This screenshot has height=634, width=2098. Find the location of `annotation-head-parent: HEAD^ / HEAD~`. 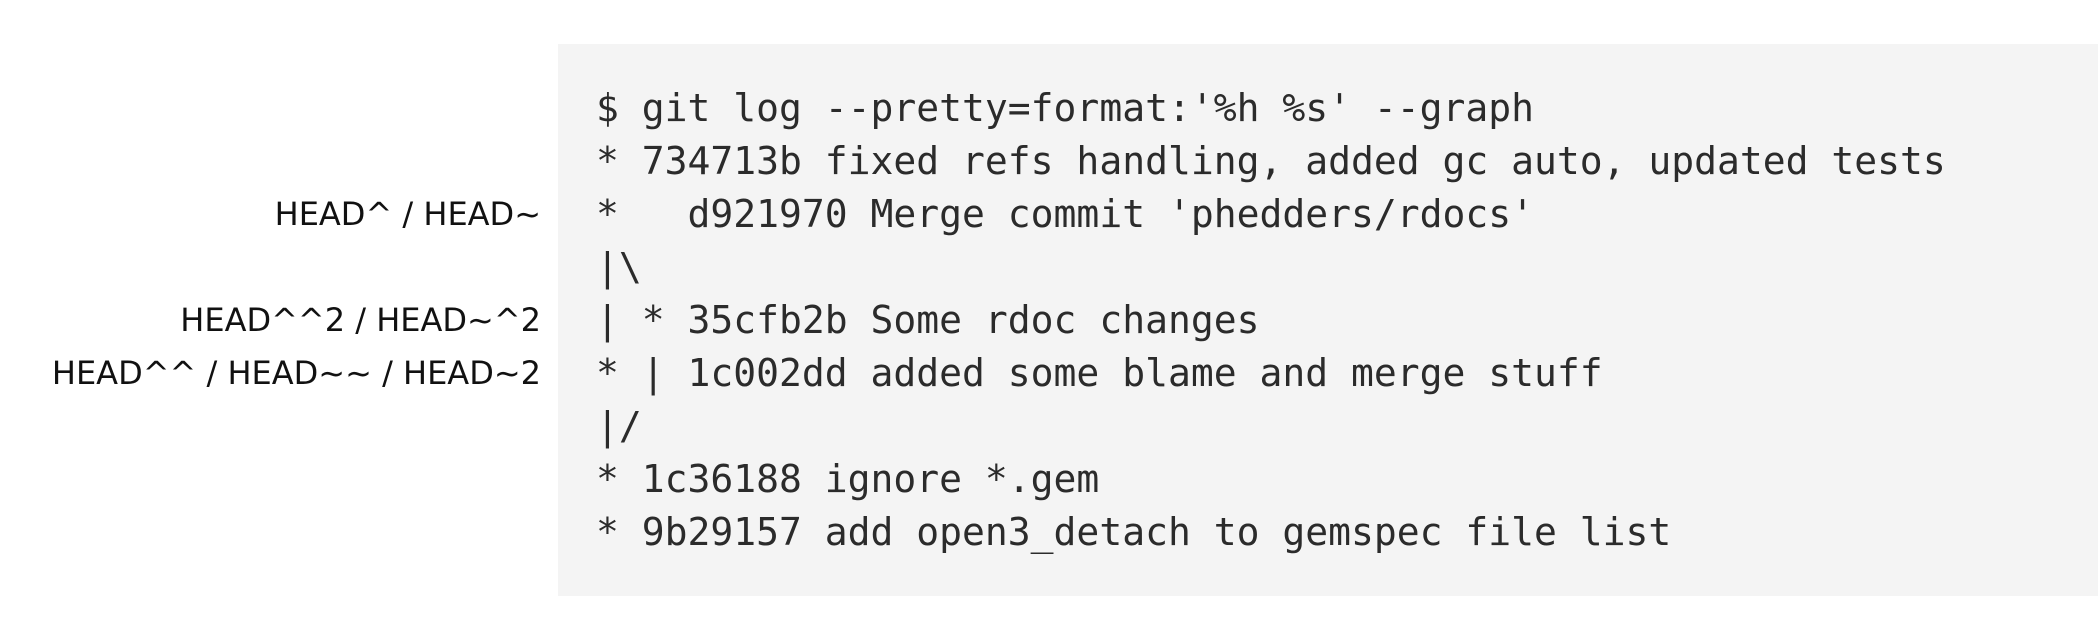

annotation-head-parent: HEAD^ / HEAD~ is located at coordinates (407, 214).